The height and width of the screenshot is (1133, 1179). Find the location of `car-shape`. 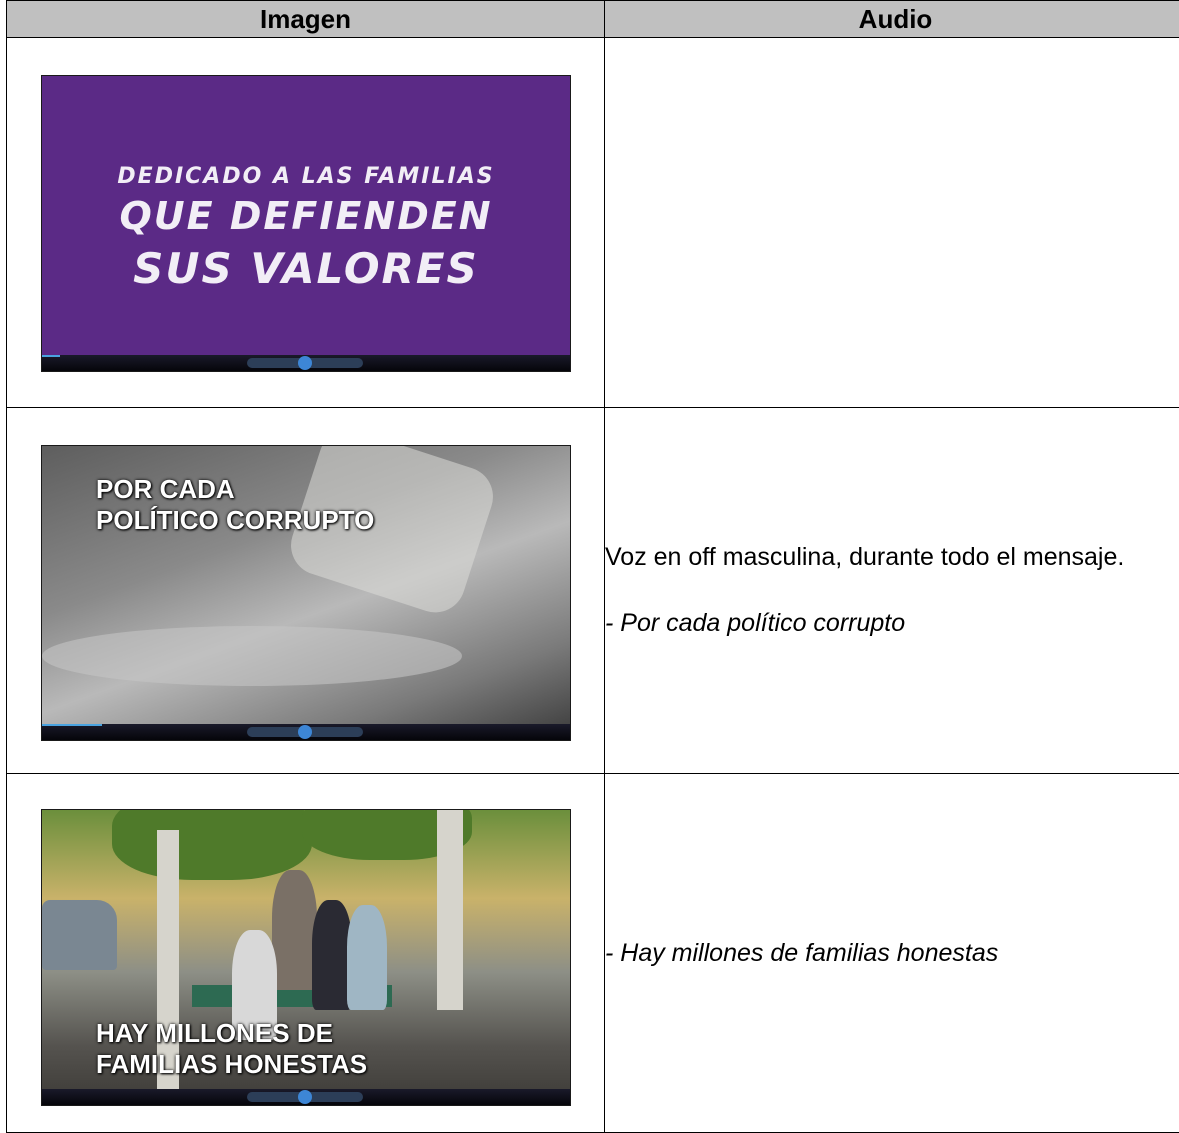

car-shape is located at coordinates (79, 935).